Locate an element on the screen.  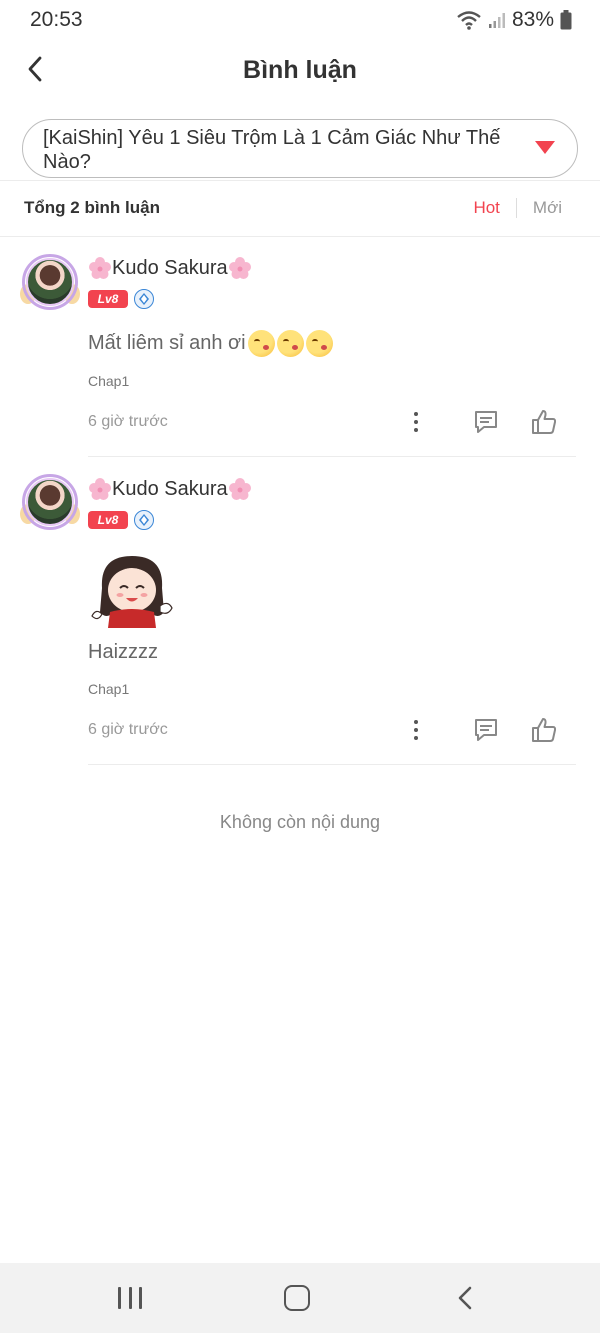
comment-text: Haizzzz is located at coordinates (123, 652).